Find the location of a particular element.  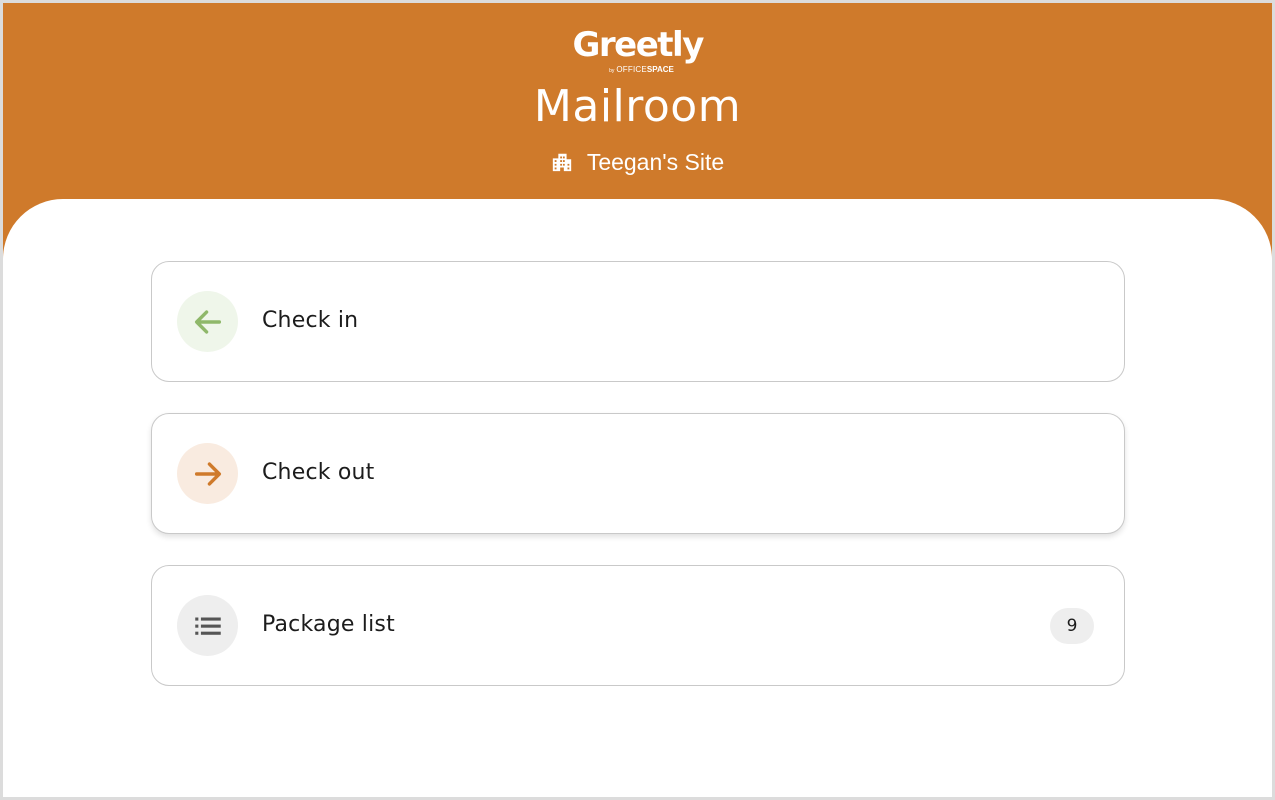

site-selector: Teegan's Site is located at coordinates (637, 162).